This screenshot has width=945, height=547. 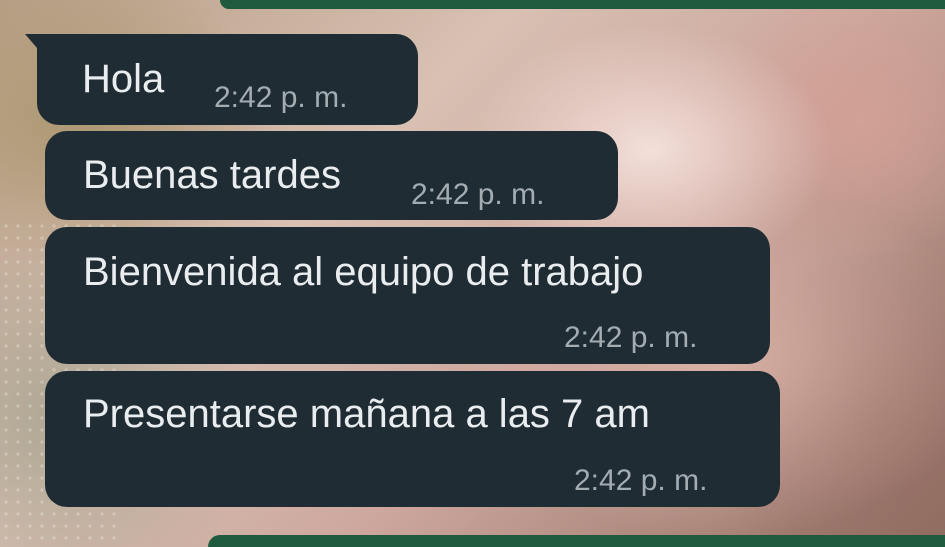 I want to click on message-text: Hola, so click(x=123, y=79).